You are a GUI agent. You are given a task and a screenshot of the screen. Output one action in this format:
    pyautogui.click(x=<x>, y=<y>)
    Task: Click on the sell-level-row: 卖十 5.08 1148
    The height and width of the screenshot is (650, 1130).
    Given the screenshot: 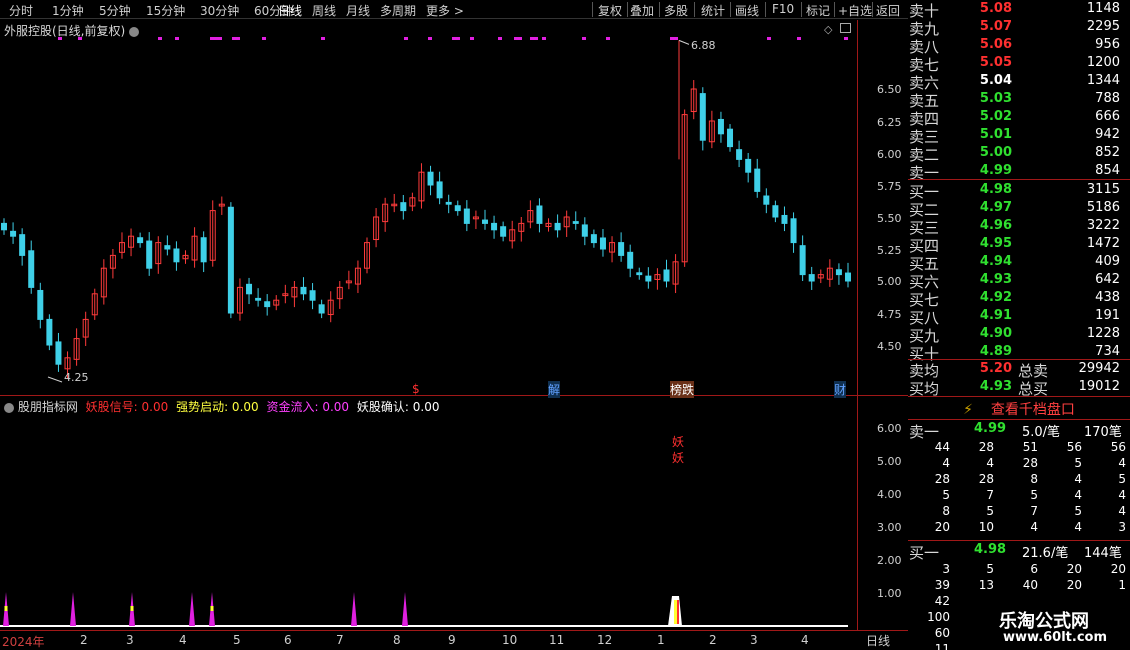 What is the action you would take?
    pyautogui.click(x=1019, y=10)
    